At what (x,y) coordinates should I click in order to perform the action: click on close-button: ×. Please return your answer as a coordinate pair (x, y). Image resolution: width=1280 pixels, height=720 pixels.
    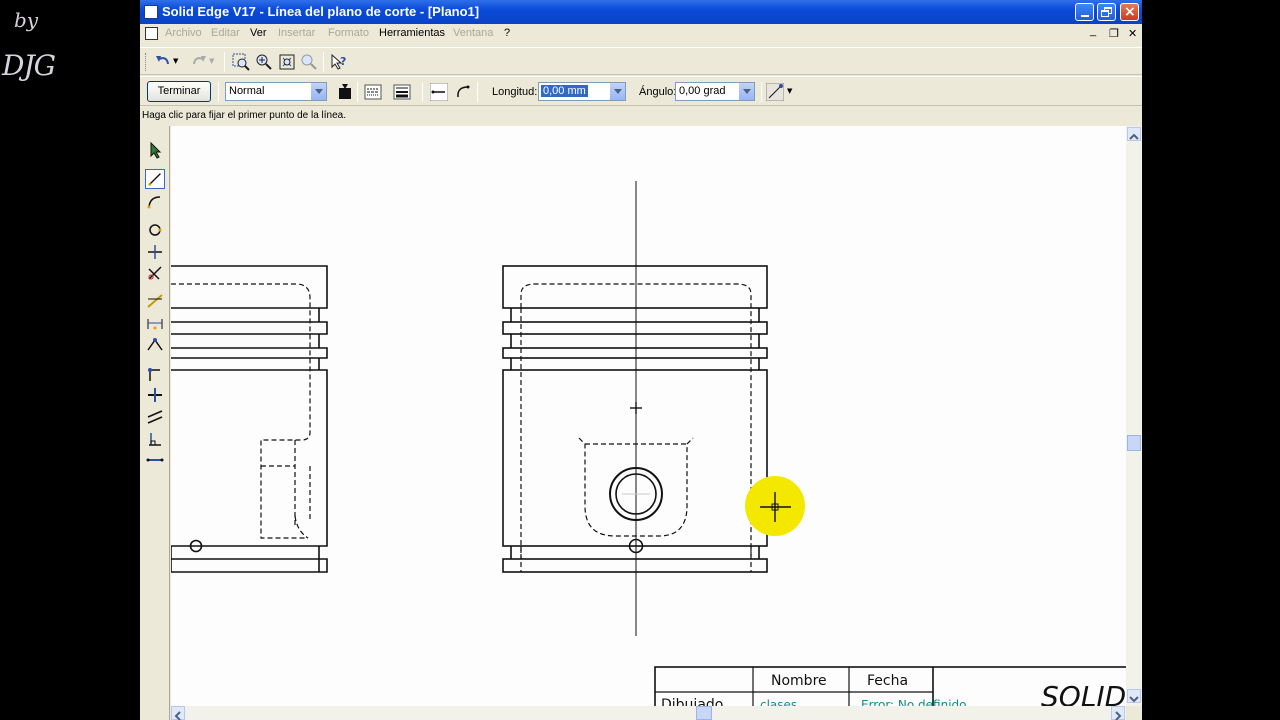
    Looking at the image, I should click on (1129, 12).